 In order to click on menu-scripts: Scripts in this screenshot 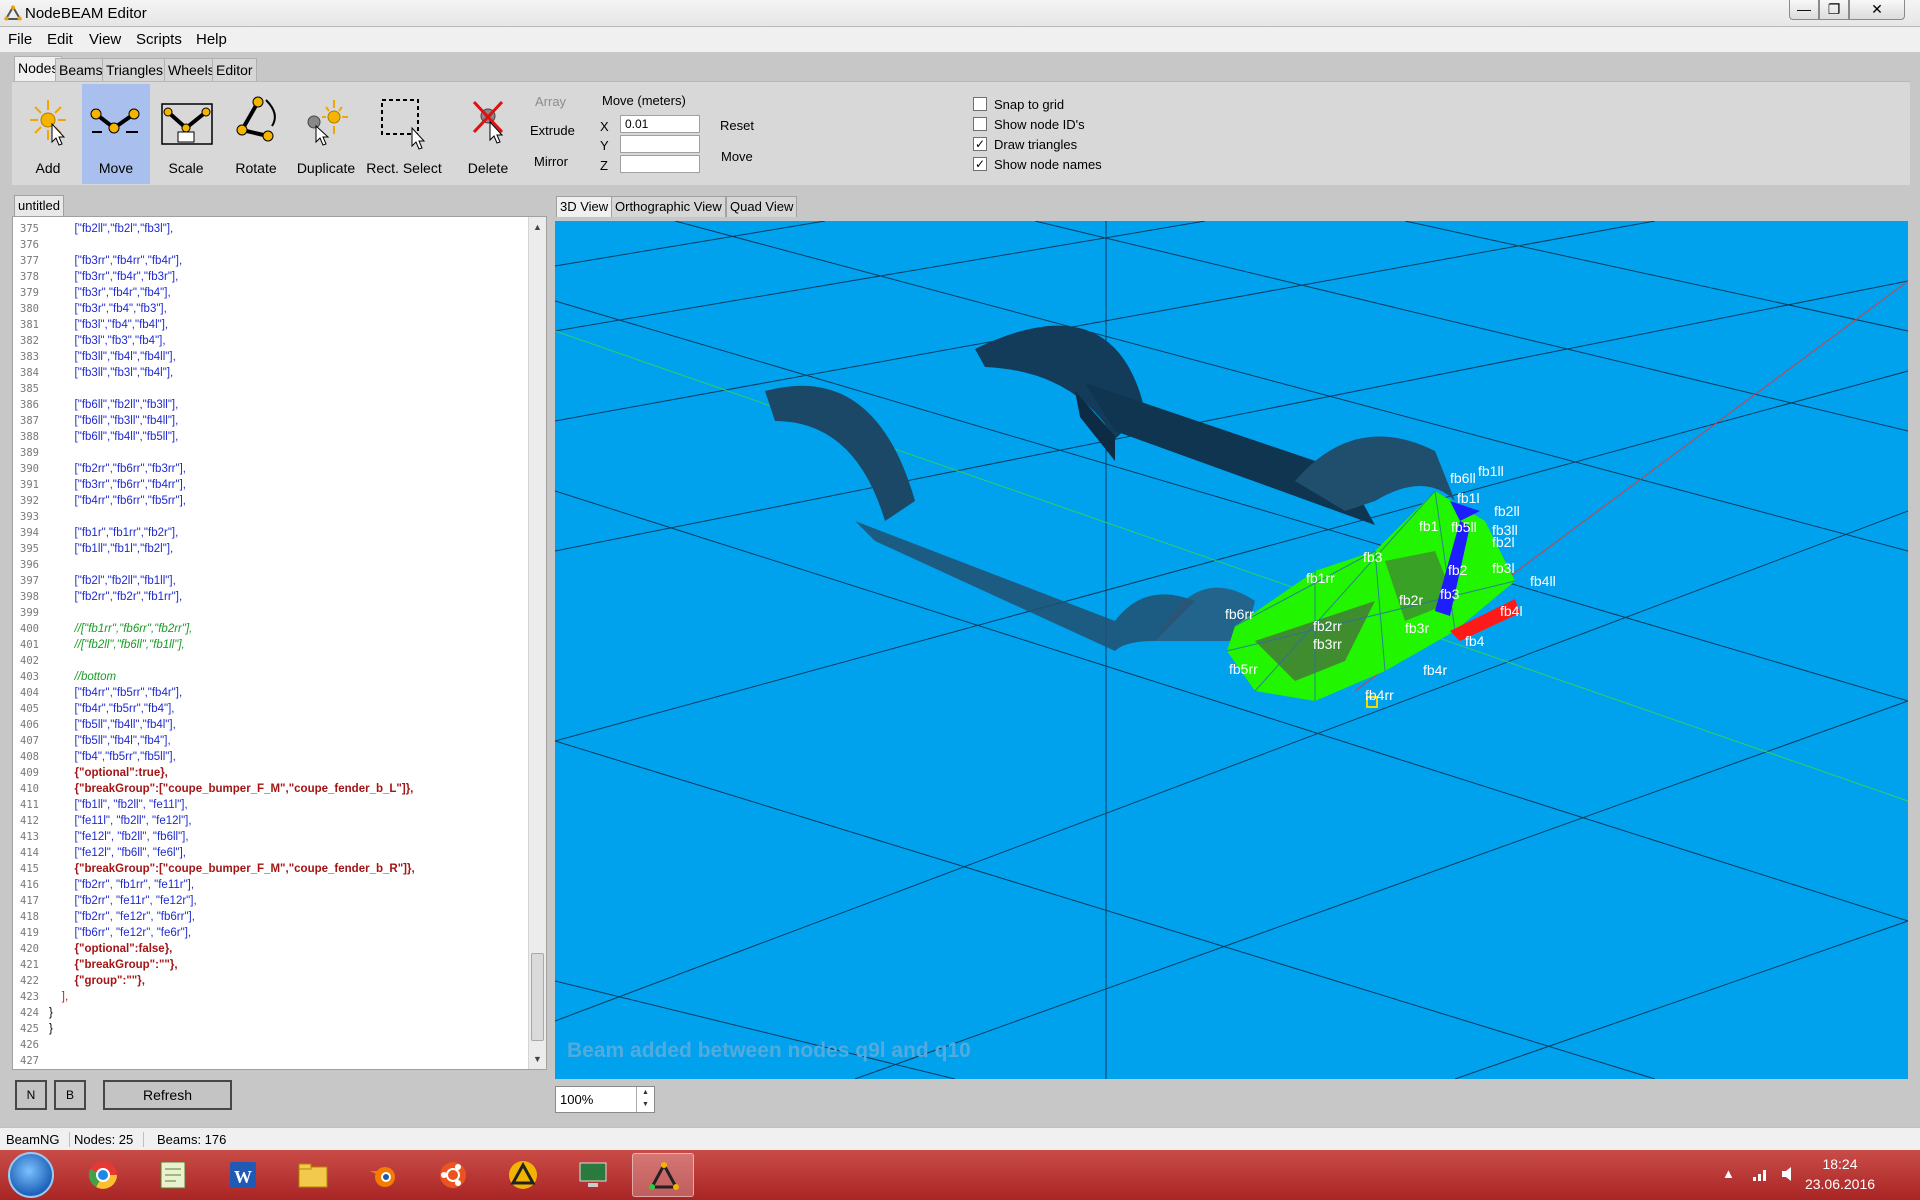, I will do `click(159, 39)`.